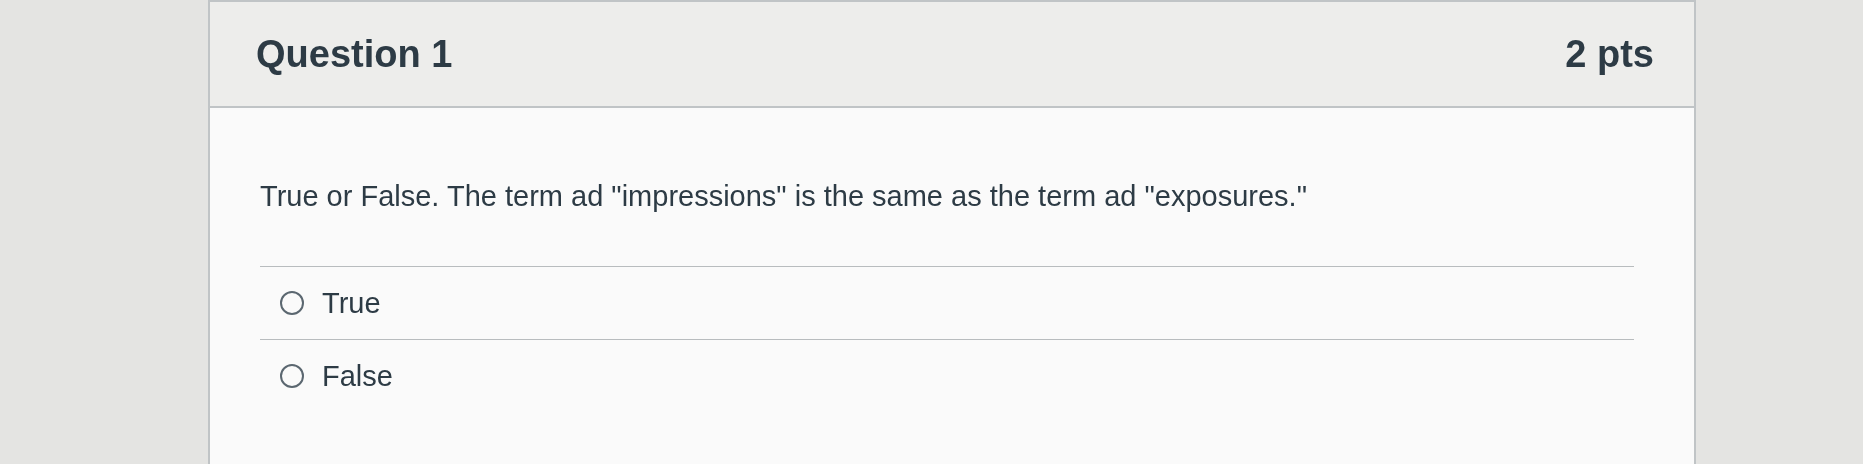 This screenshot has width=1863, height=464. I want to click on question-title: Question 1, so click(354, 54).